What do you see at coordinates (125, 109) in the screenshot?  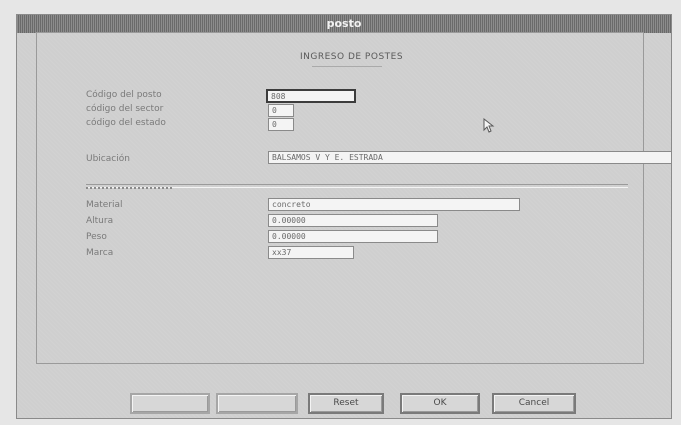 I see `codigo-sector-label: código del sector` at bounding box center [125, 109].